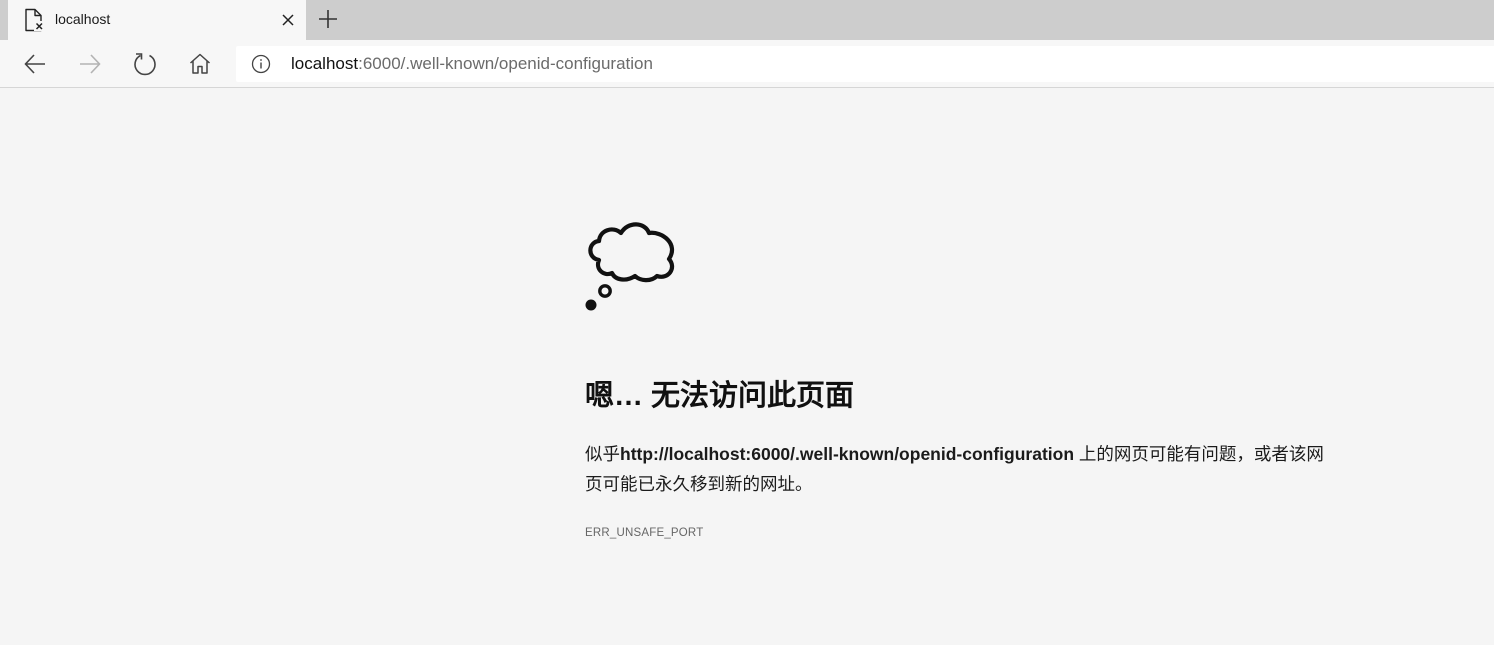  Describe the element at coordinates (90, 64) in the screenshot. I see `forward-arrow-icon` at that location.